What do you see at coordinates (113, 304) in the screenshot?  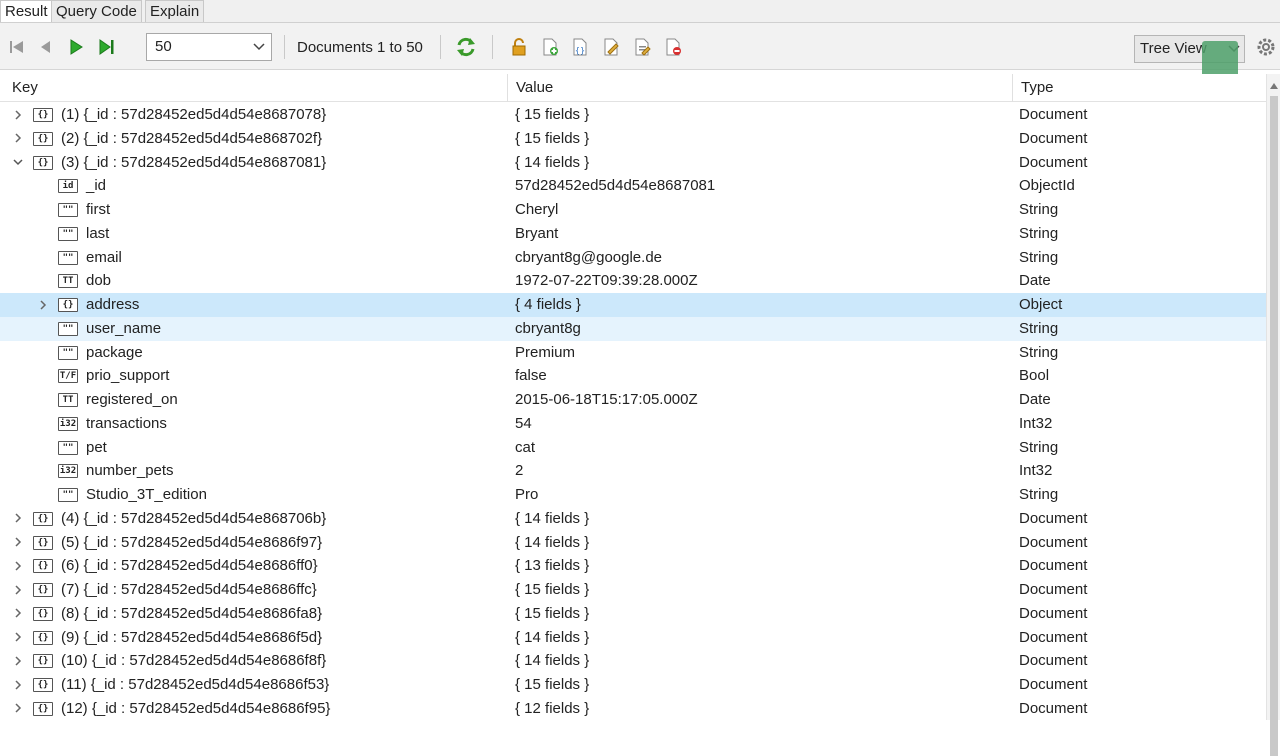 I see `row-key: address` at bounding box center [113, 304].